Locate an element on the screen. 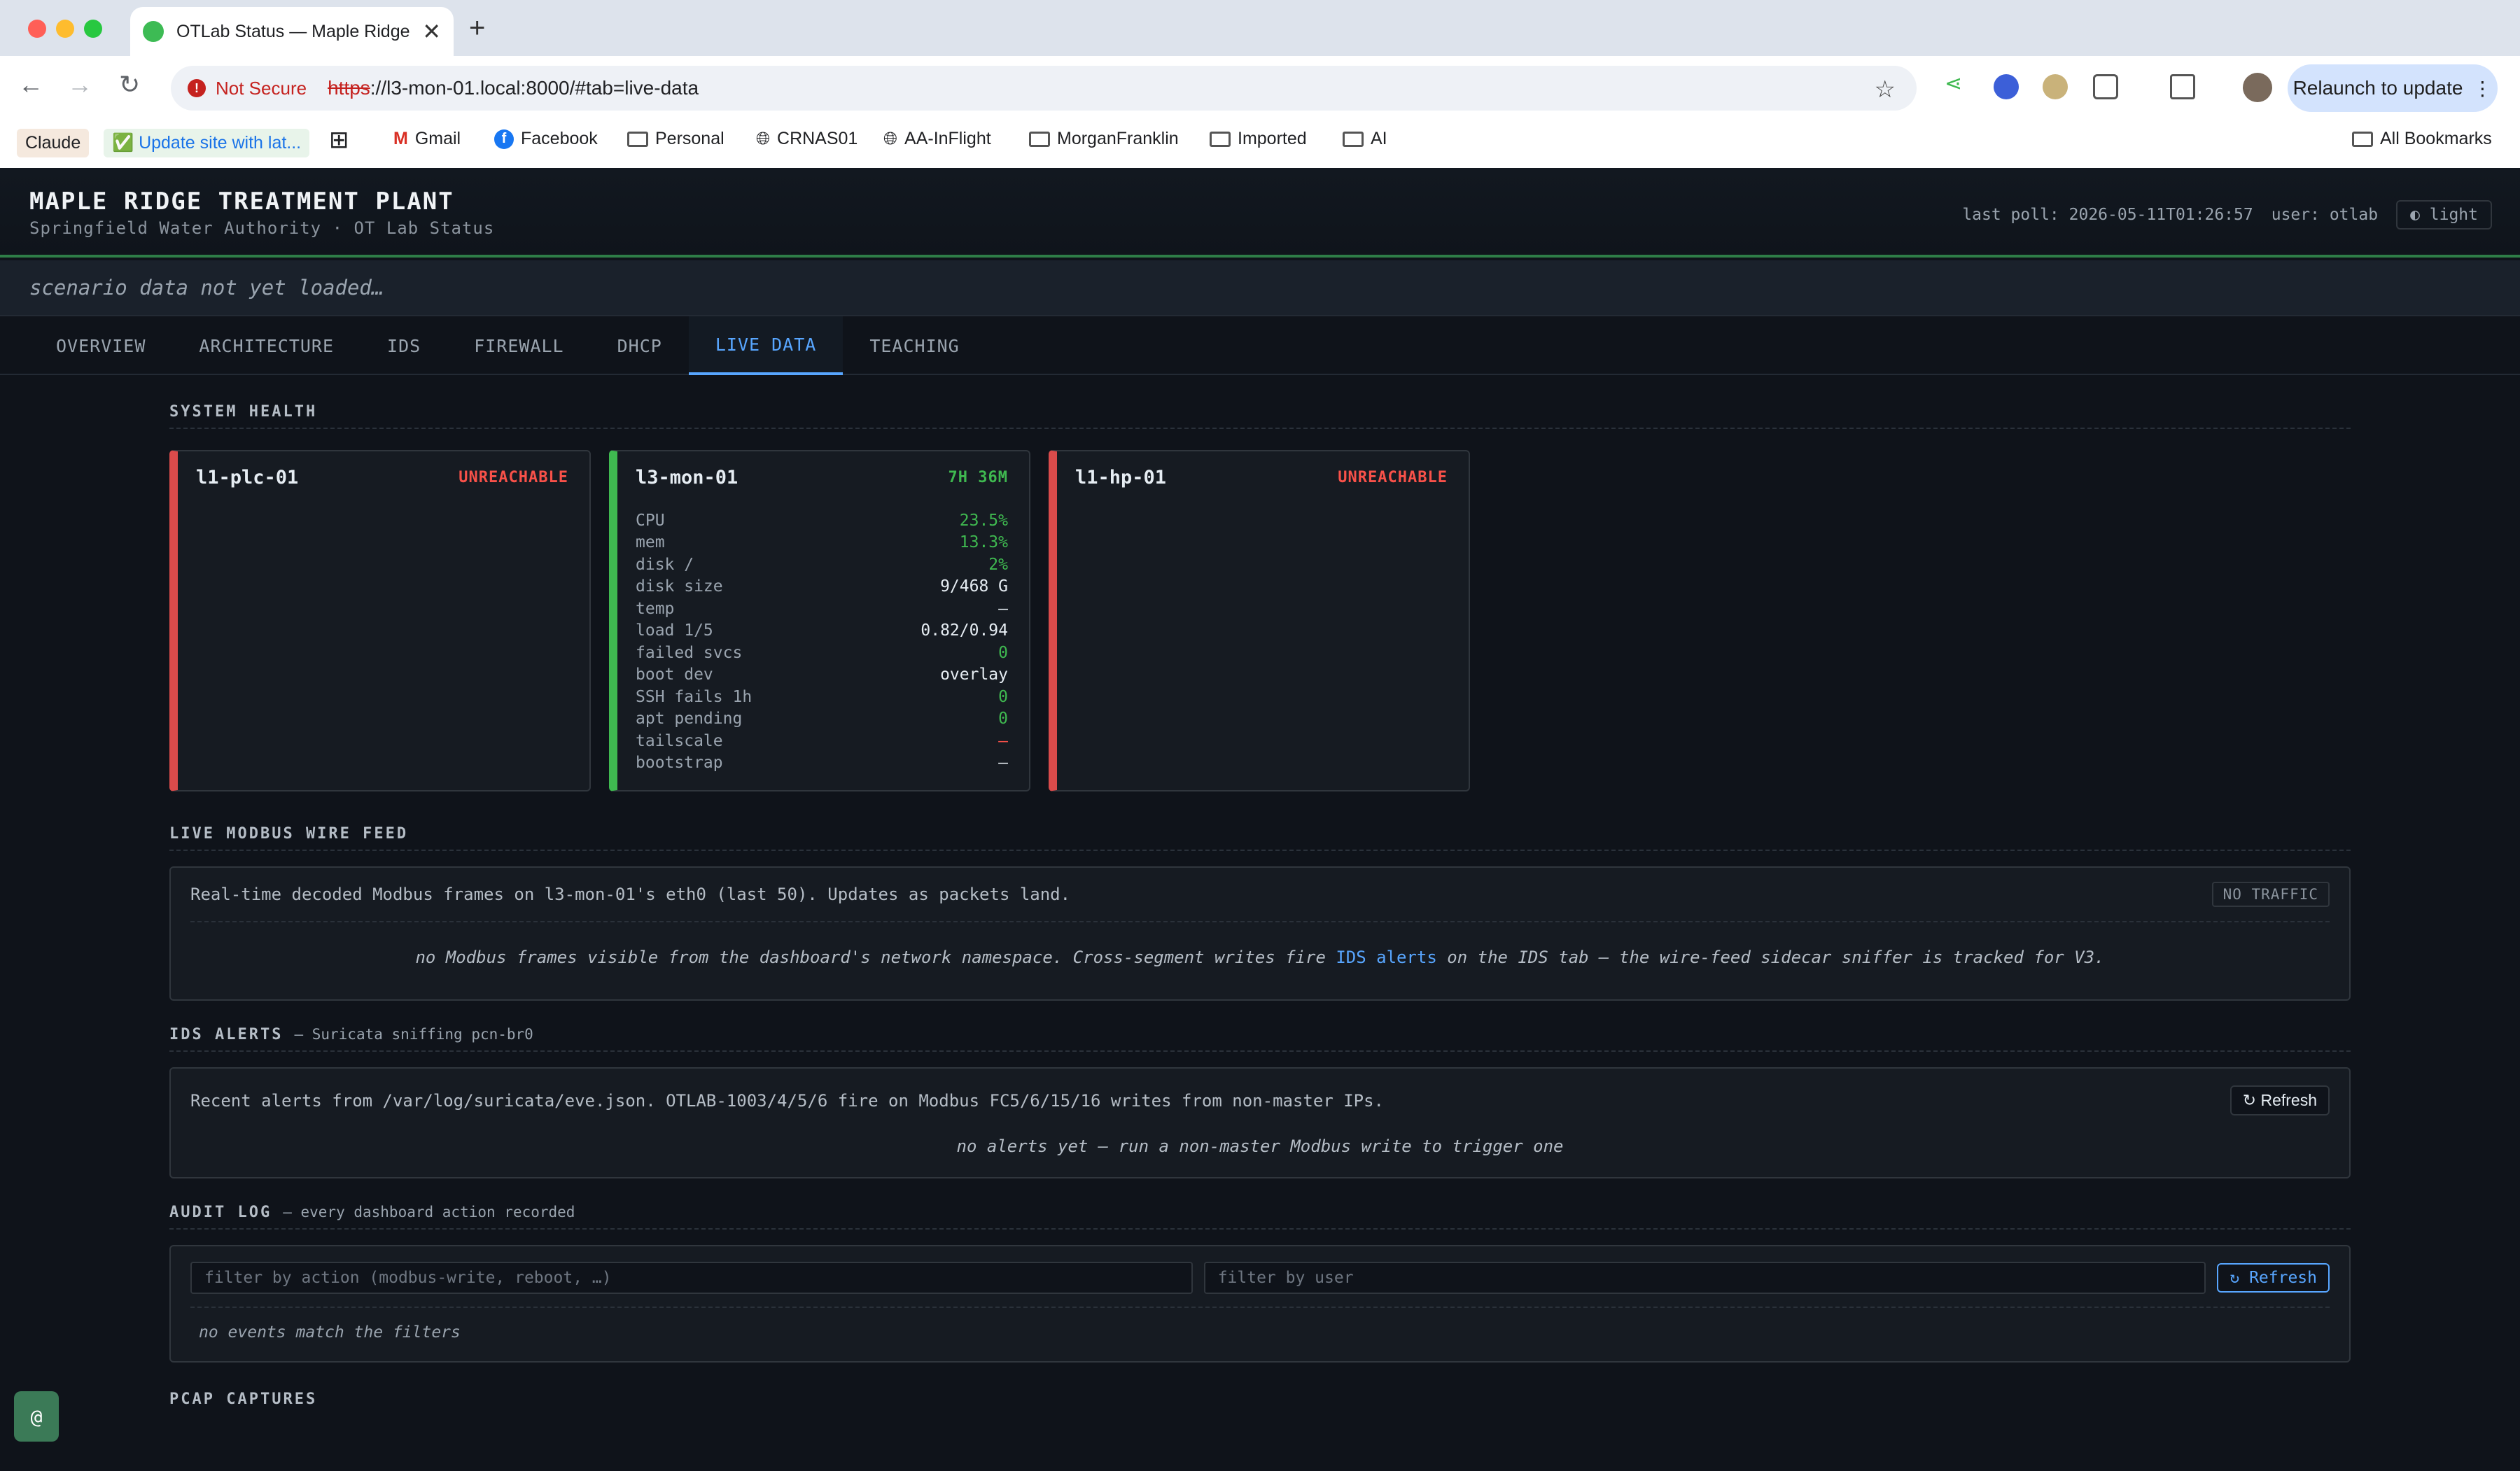 The image size is (2520, 1471). bookmark-folder-personal: Personal is located at coordinates (675, 139).